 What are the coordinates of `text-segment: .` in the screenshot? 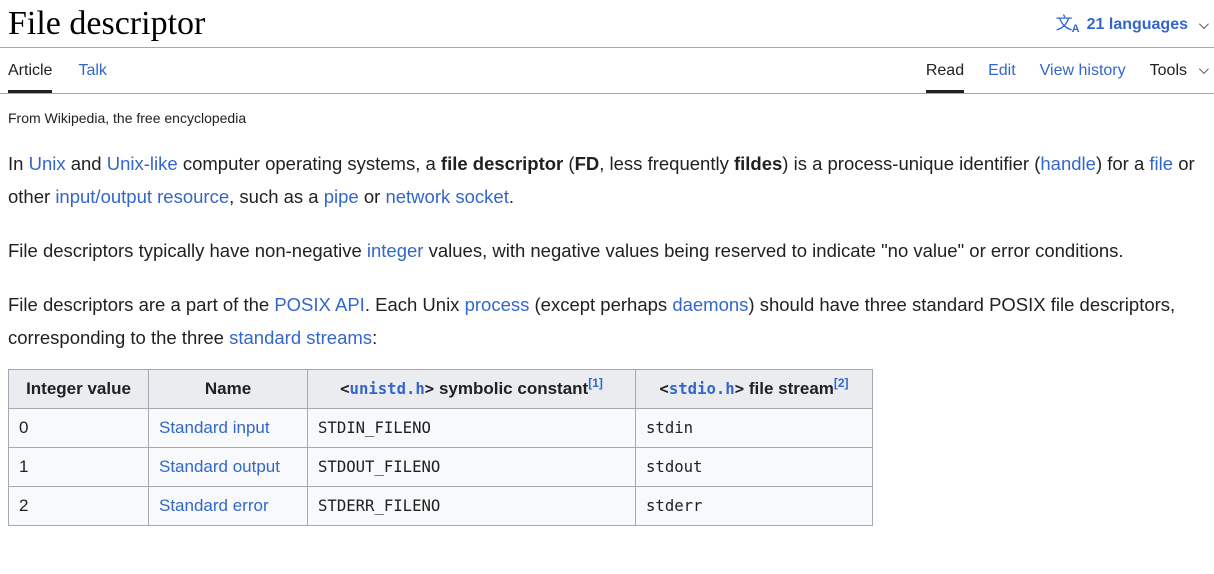 It's located at (511, 196).